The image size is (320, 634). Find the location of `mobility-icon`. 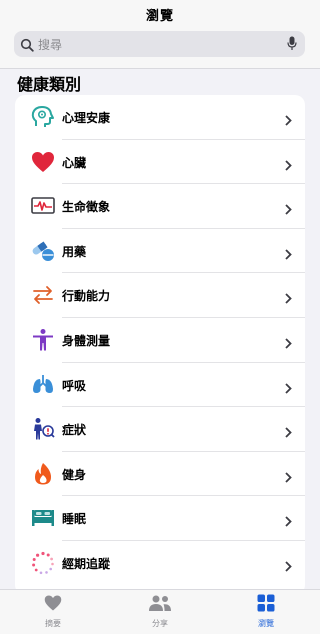

mobility-icon is located at coordinates (43, 295).